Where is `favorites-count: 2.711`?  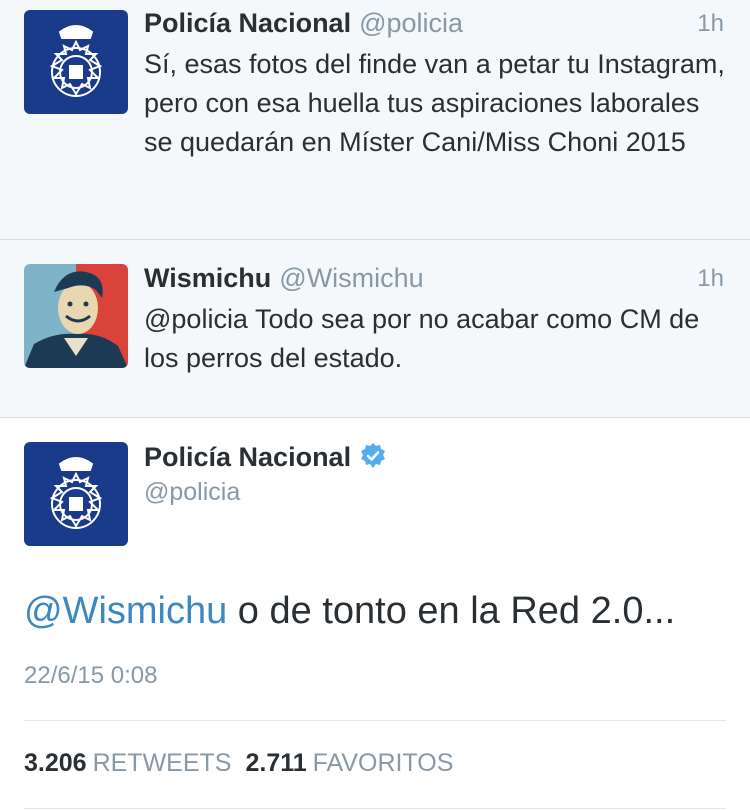 favorites-count: 2.711 is located at coordinates (276, 763).